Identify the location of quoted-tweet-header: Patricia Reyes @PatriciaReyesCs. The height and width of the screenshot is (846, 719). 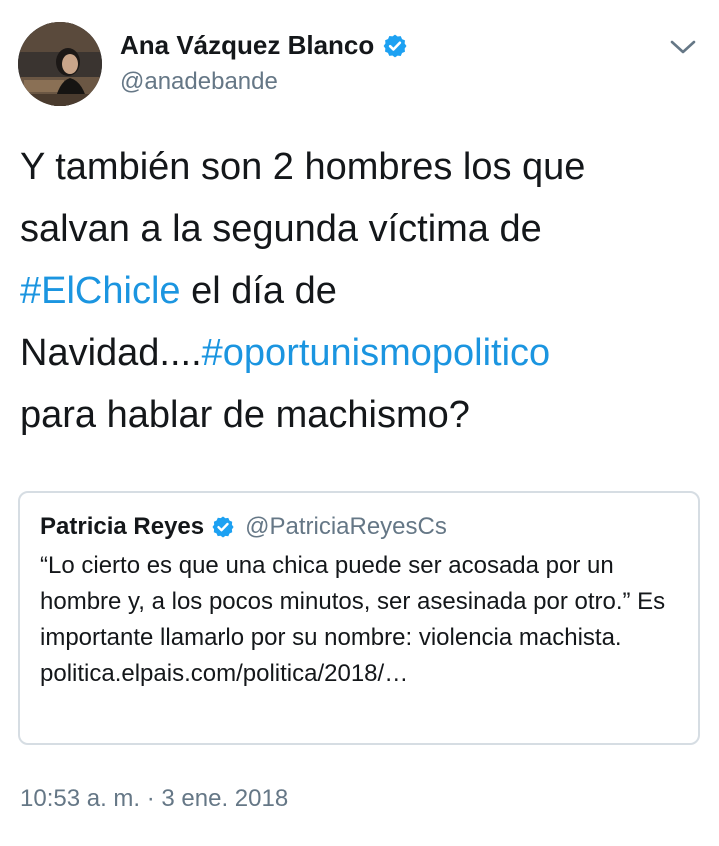
(243, 527).